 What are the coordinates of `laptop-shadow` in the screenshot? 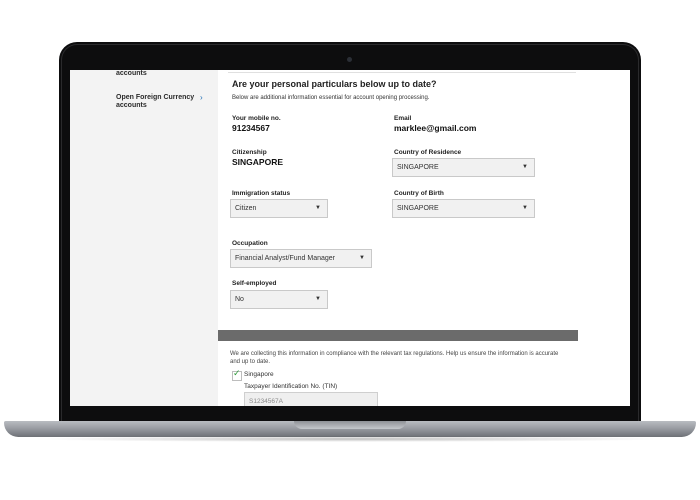 It's located at (350, 439).